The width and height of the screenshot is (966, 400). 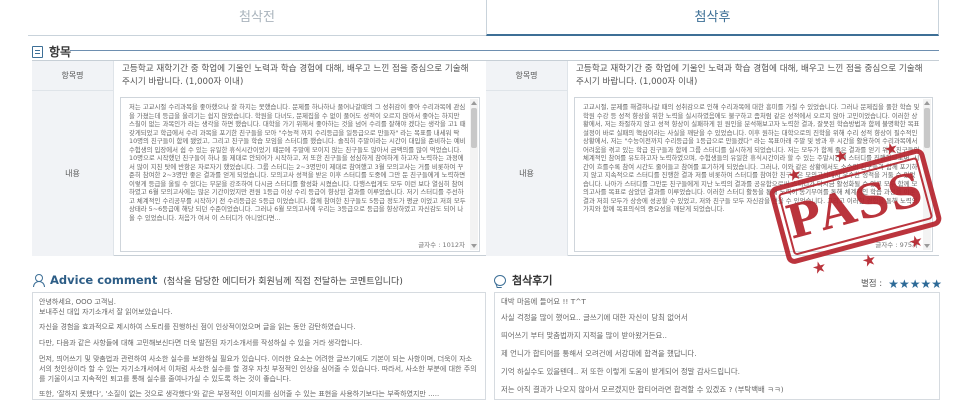 I want to click on review-header: 첨삭후기, so click(x=523, y=280).